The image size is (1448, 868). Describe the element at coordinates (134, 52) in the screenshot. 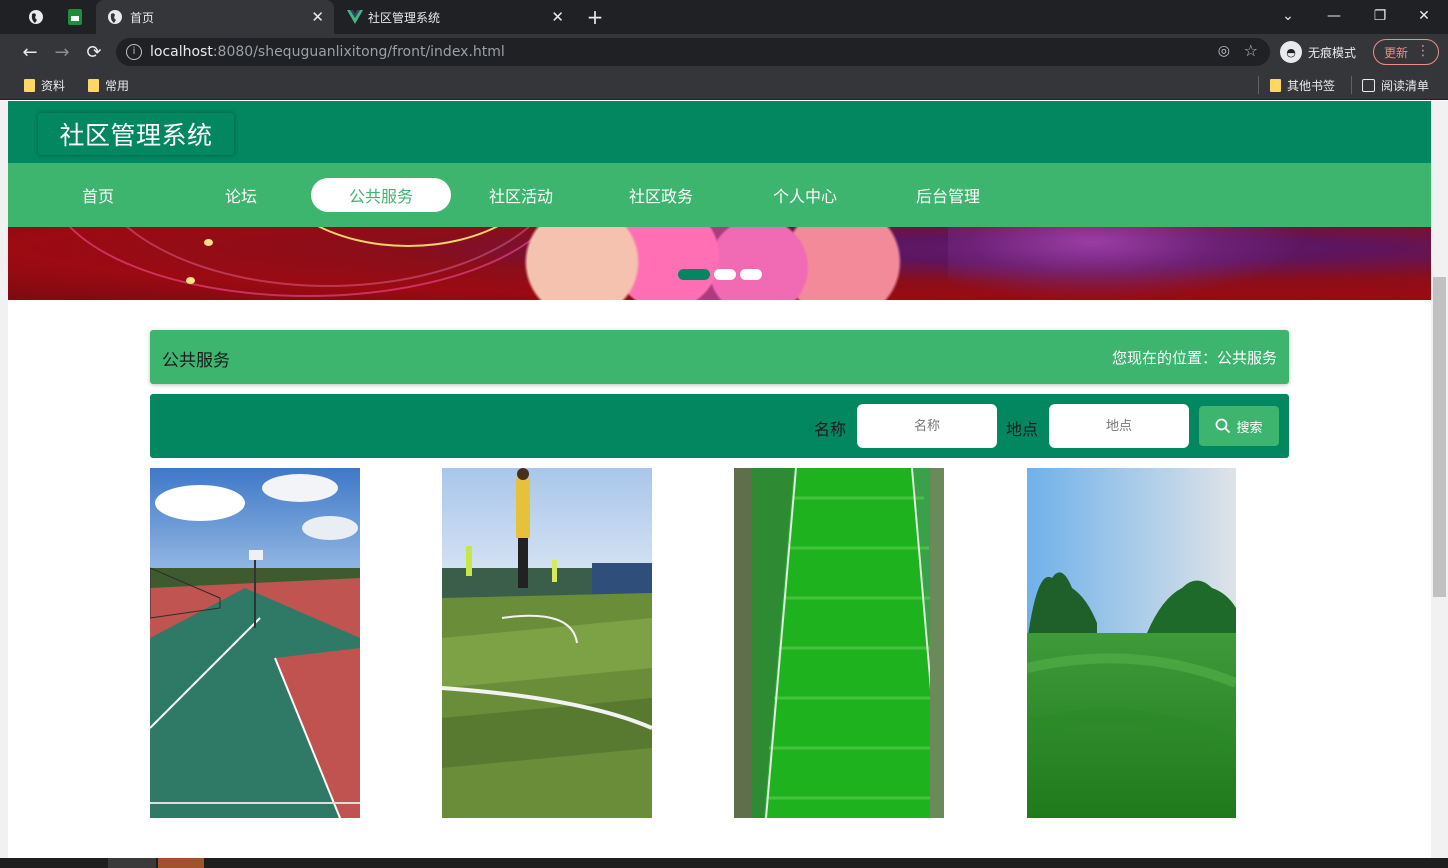

I see `site-info-icon: i` at that location.